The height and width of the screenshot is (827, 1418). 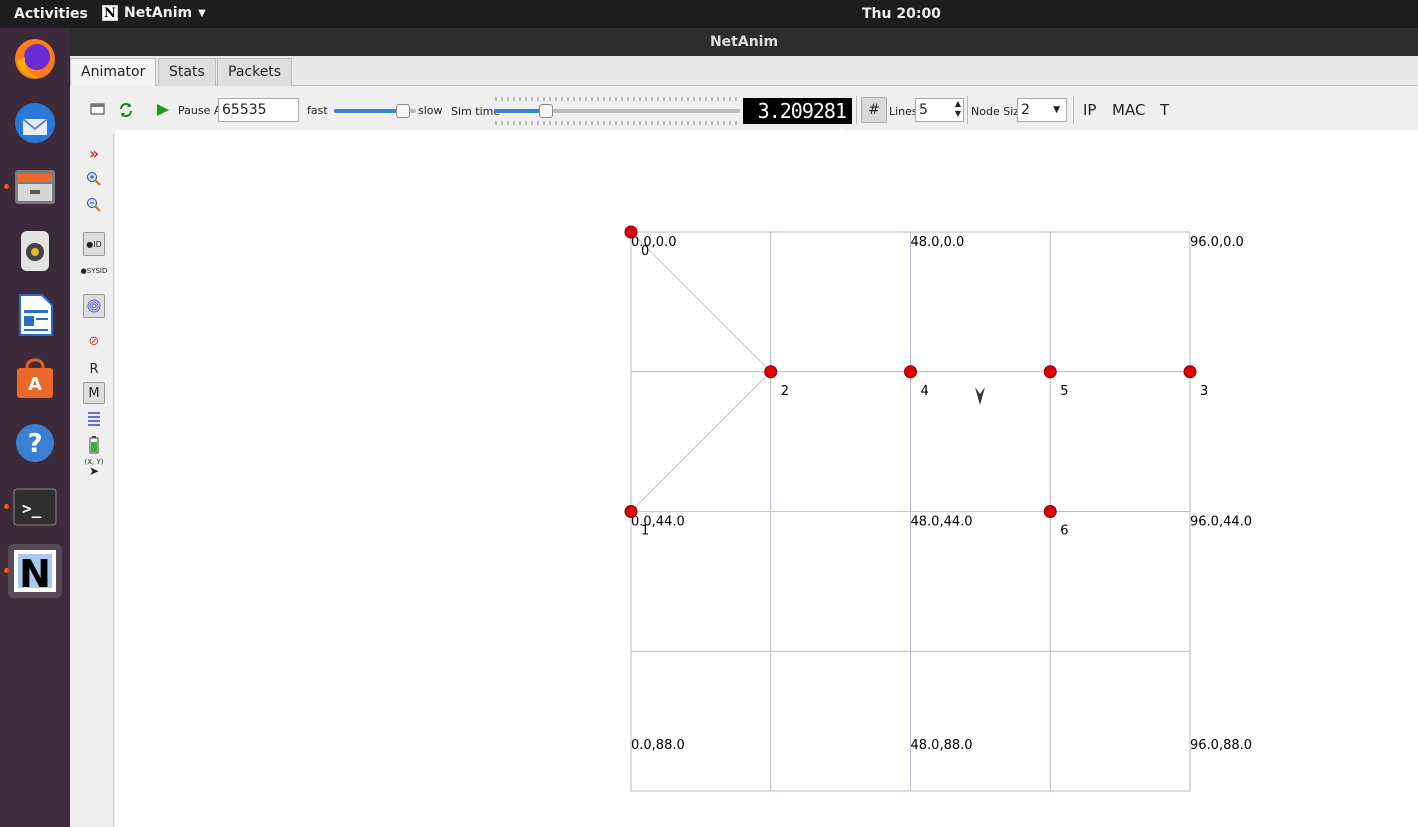 I want to click on help-icon: ?, so click(x=35, y=443).